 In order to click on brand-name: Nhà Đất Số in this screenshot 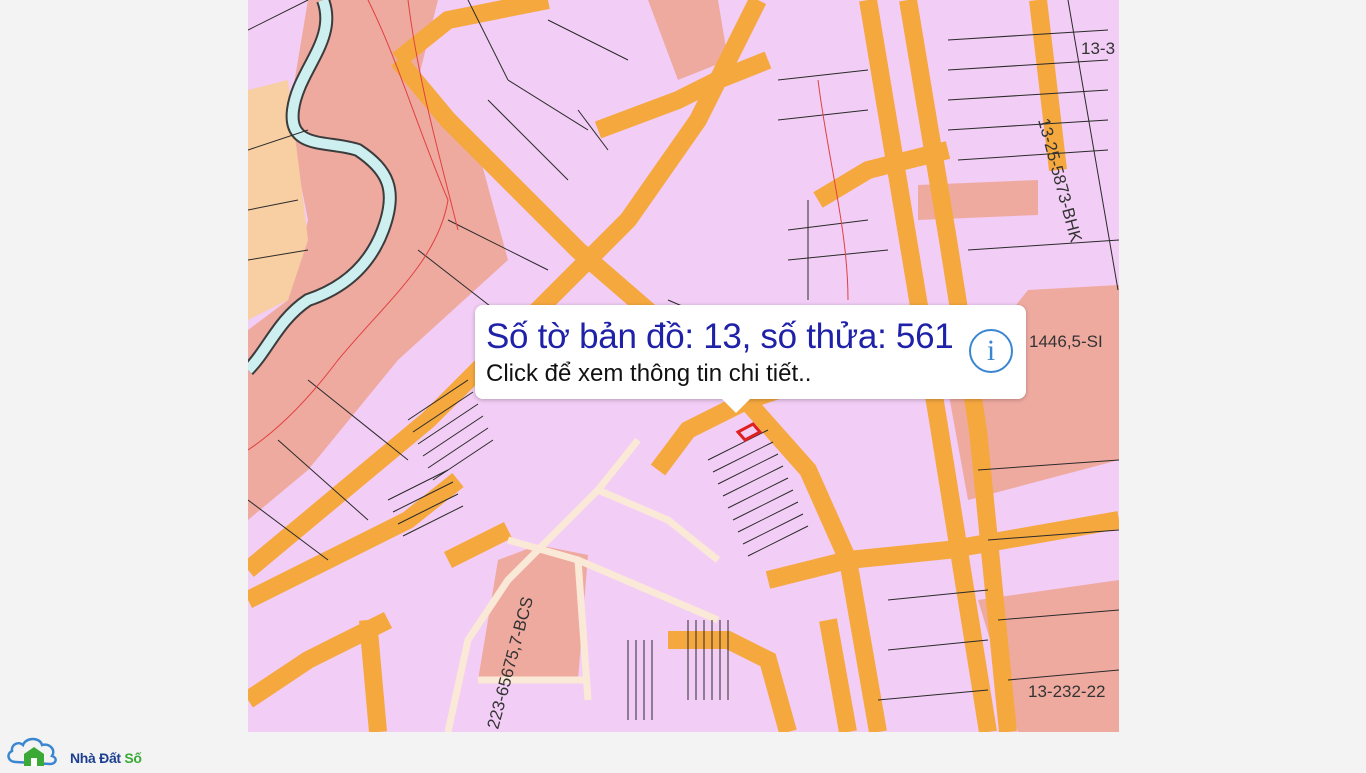, I will do `click(106, 758)`.